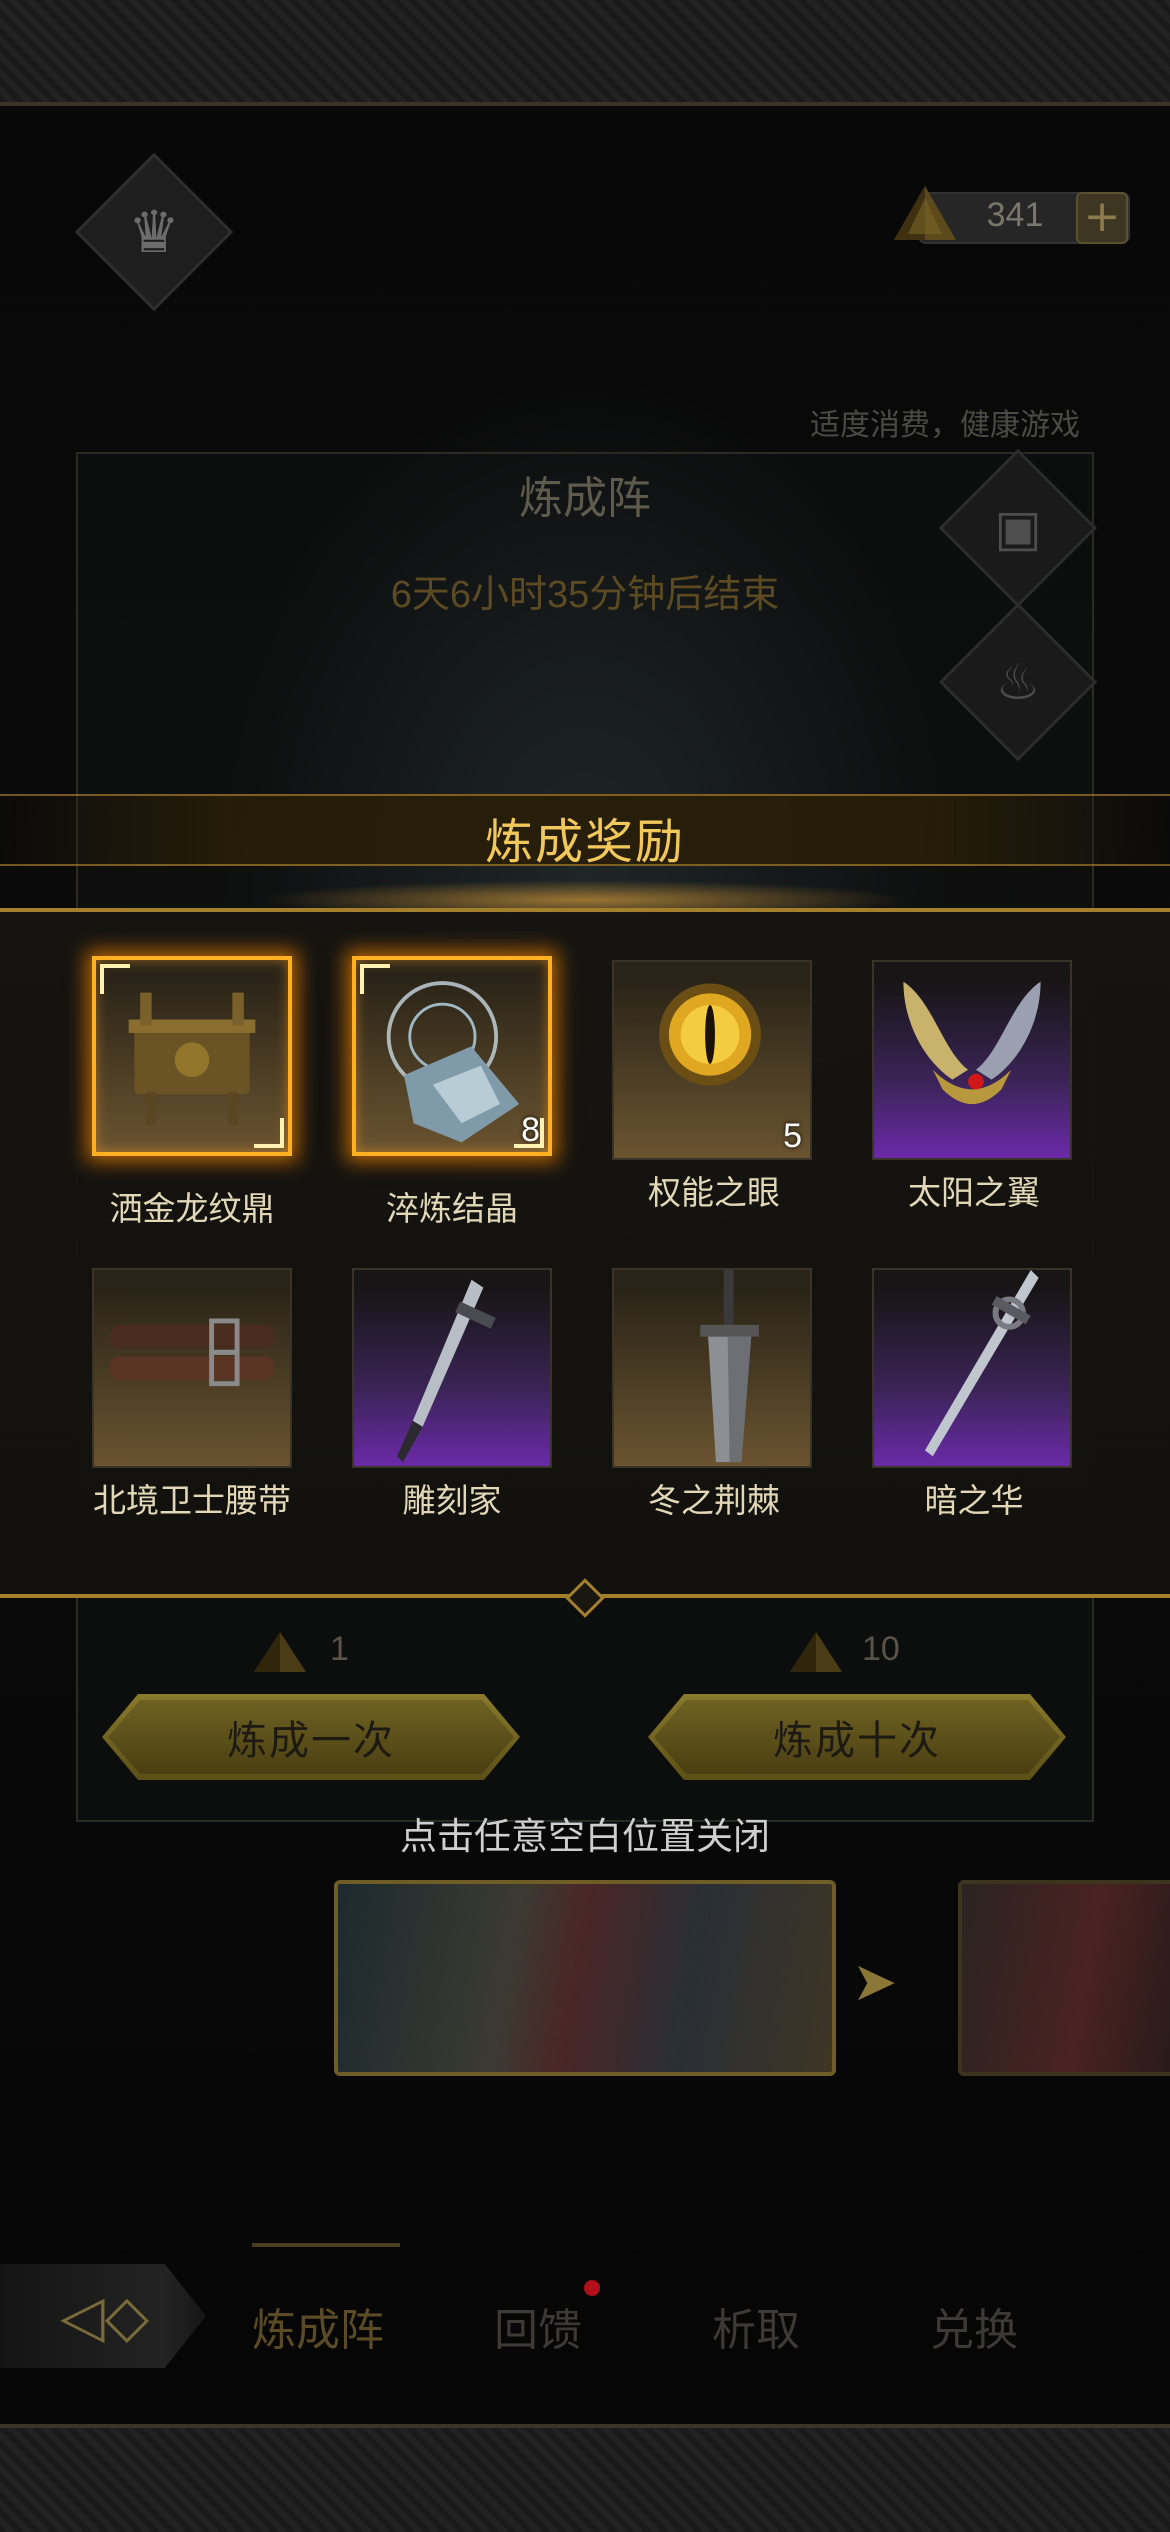 Image resolution: width=1170 pixels, height=2532 pixels. Describe the element at coordinates (945, 425) in the screenshot. I see `health-note: 适度消费，健康游戏` at that location.